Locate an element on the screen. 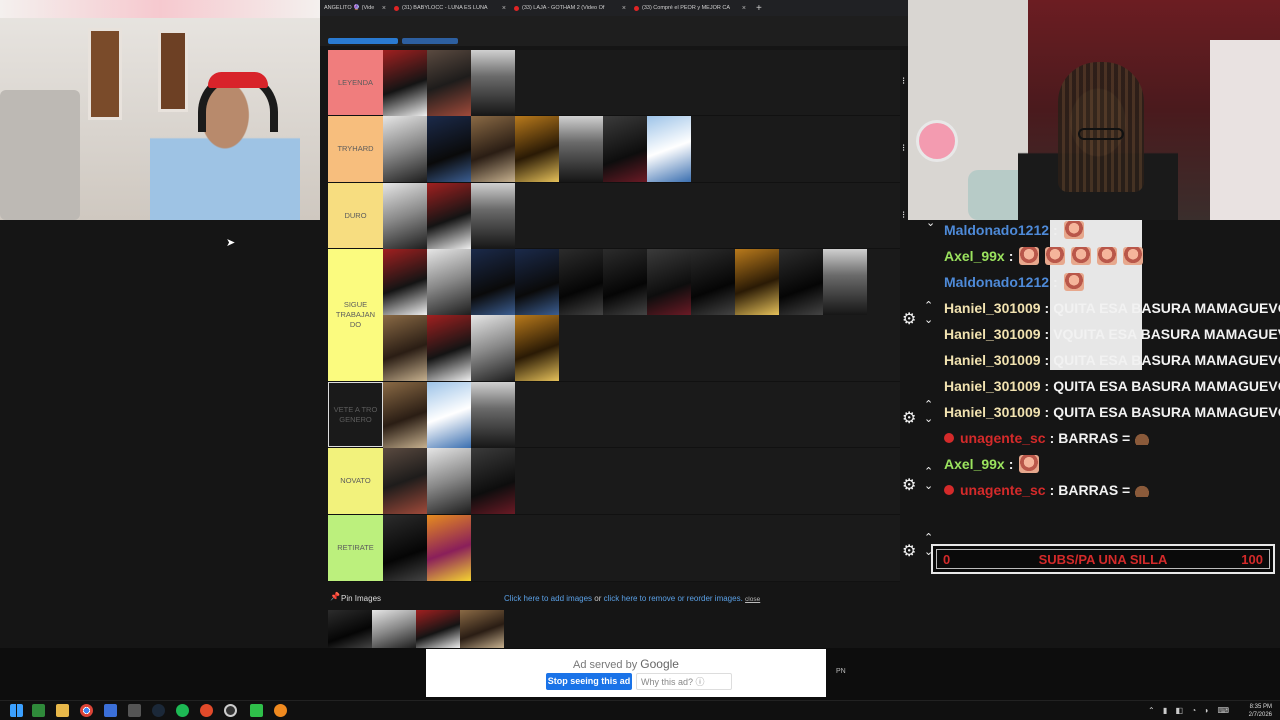 This screenshot has width=1280, height=720. browser-tab: (33) Compré el PEOR y MEJOR CA × is located at coordinates (690, 8).